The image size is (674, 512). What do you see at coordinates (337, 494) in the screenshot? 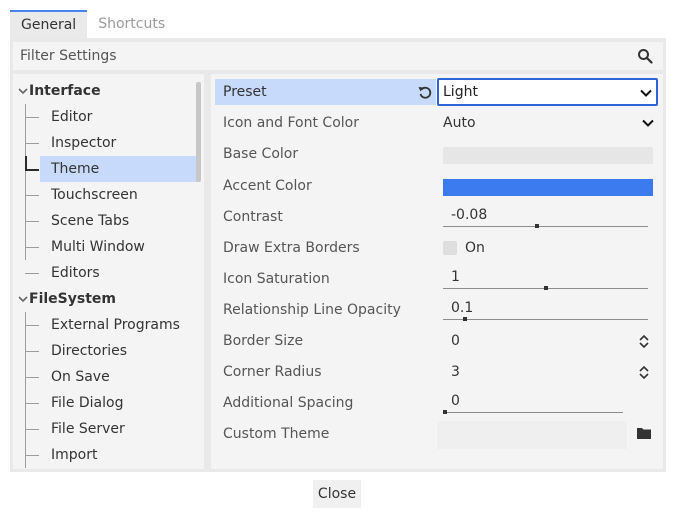
I see `close-button: Close` at bounding box center [337, 494].